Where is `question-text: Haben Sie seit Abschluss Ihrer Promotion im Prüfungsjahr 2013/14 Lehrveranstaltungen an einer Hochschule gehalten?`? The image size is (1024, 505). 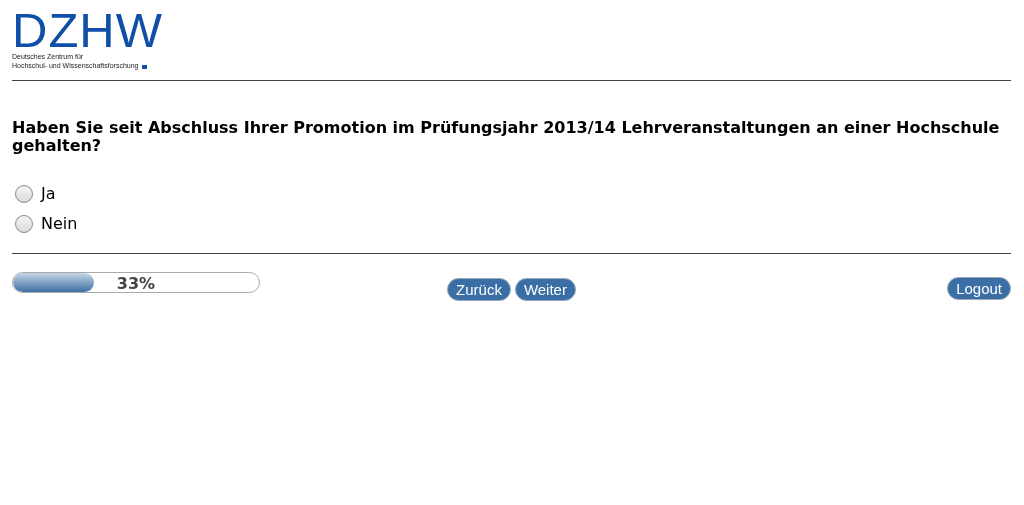 question-text: Haben Sie seit Abschluss Ihrer Promotion im Prüfungsjahr 2013/14 Lehrveranstaltungen an einer Hochschule gehalten? is located at coordinates (506, 137).